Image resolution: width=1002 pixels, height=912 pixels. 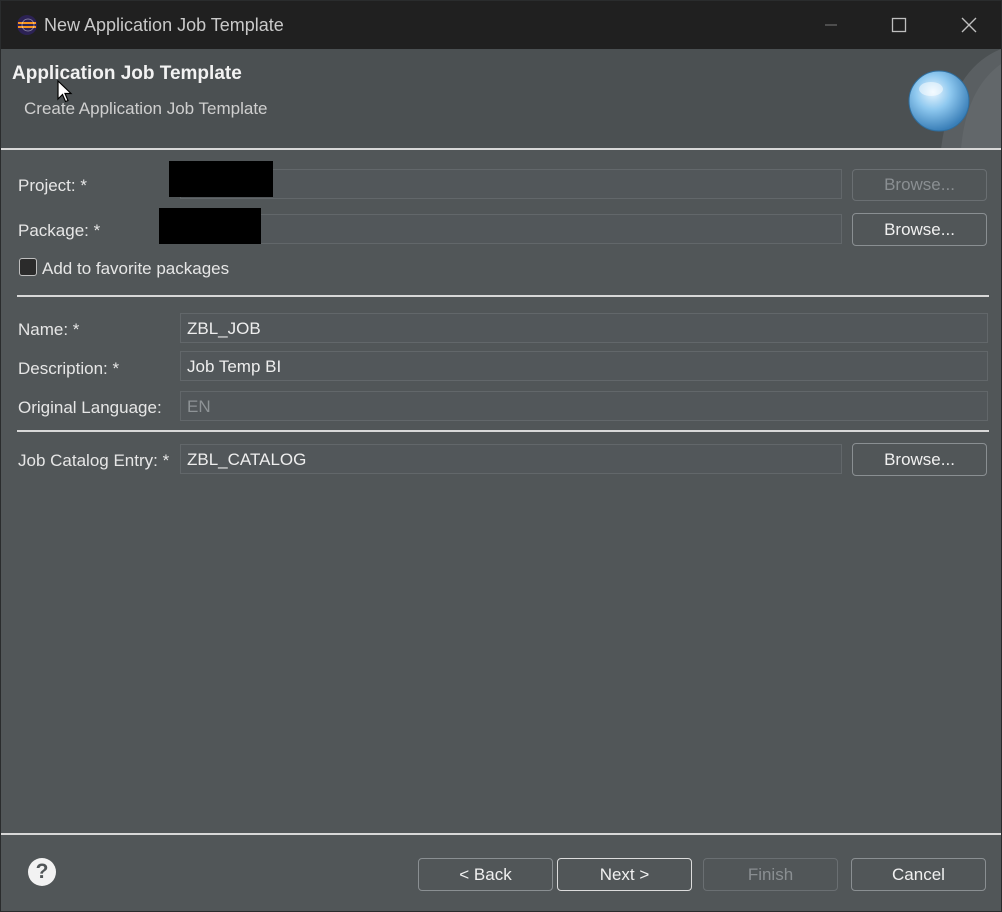 I want to click on package-label: Package: *, so click(x=59, y=230).